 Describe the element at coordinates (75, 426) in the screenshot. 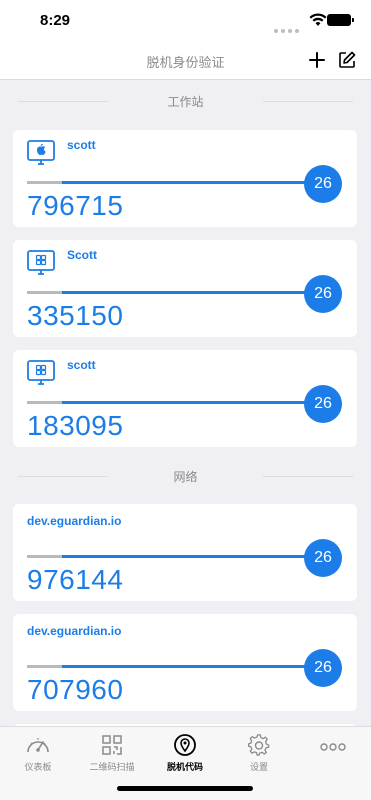

I see `otp-code: 183095` at that location.